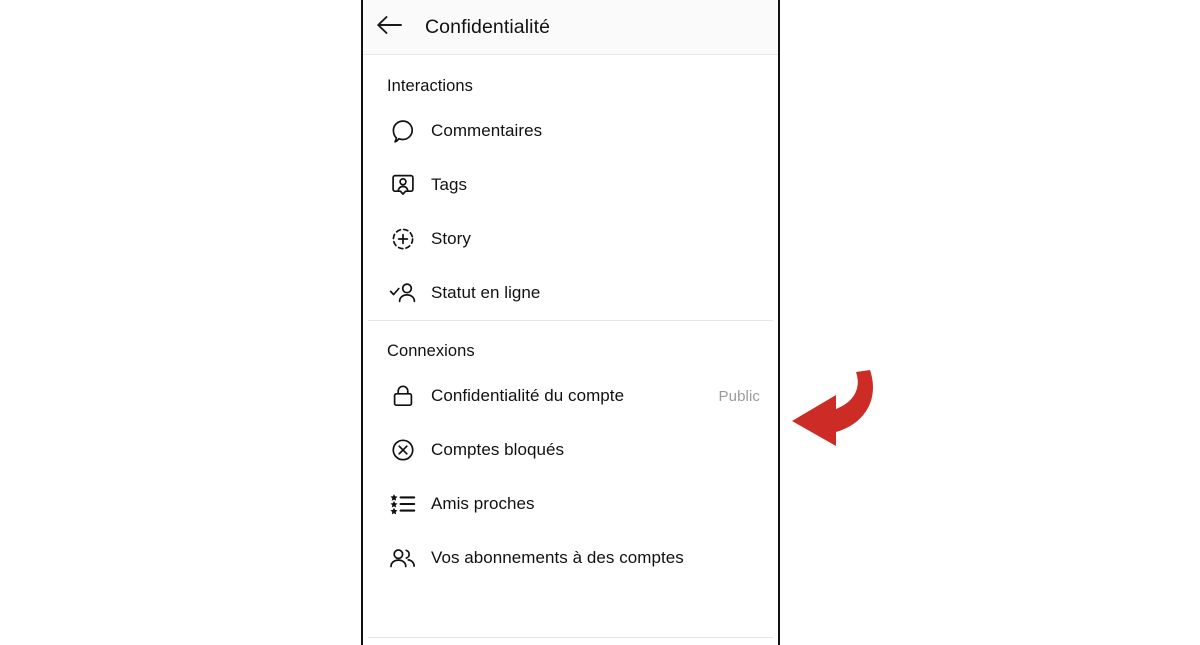  Describe the element at coordinates (487, 130) in the screenshot. I see `row-label: Commentaires` at that location.